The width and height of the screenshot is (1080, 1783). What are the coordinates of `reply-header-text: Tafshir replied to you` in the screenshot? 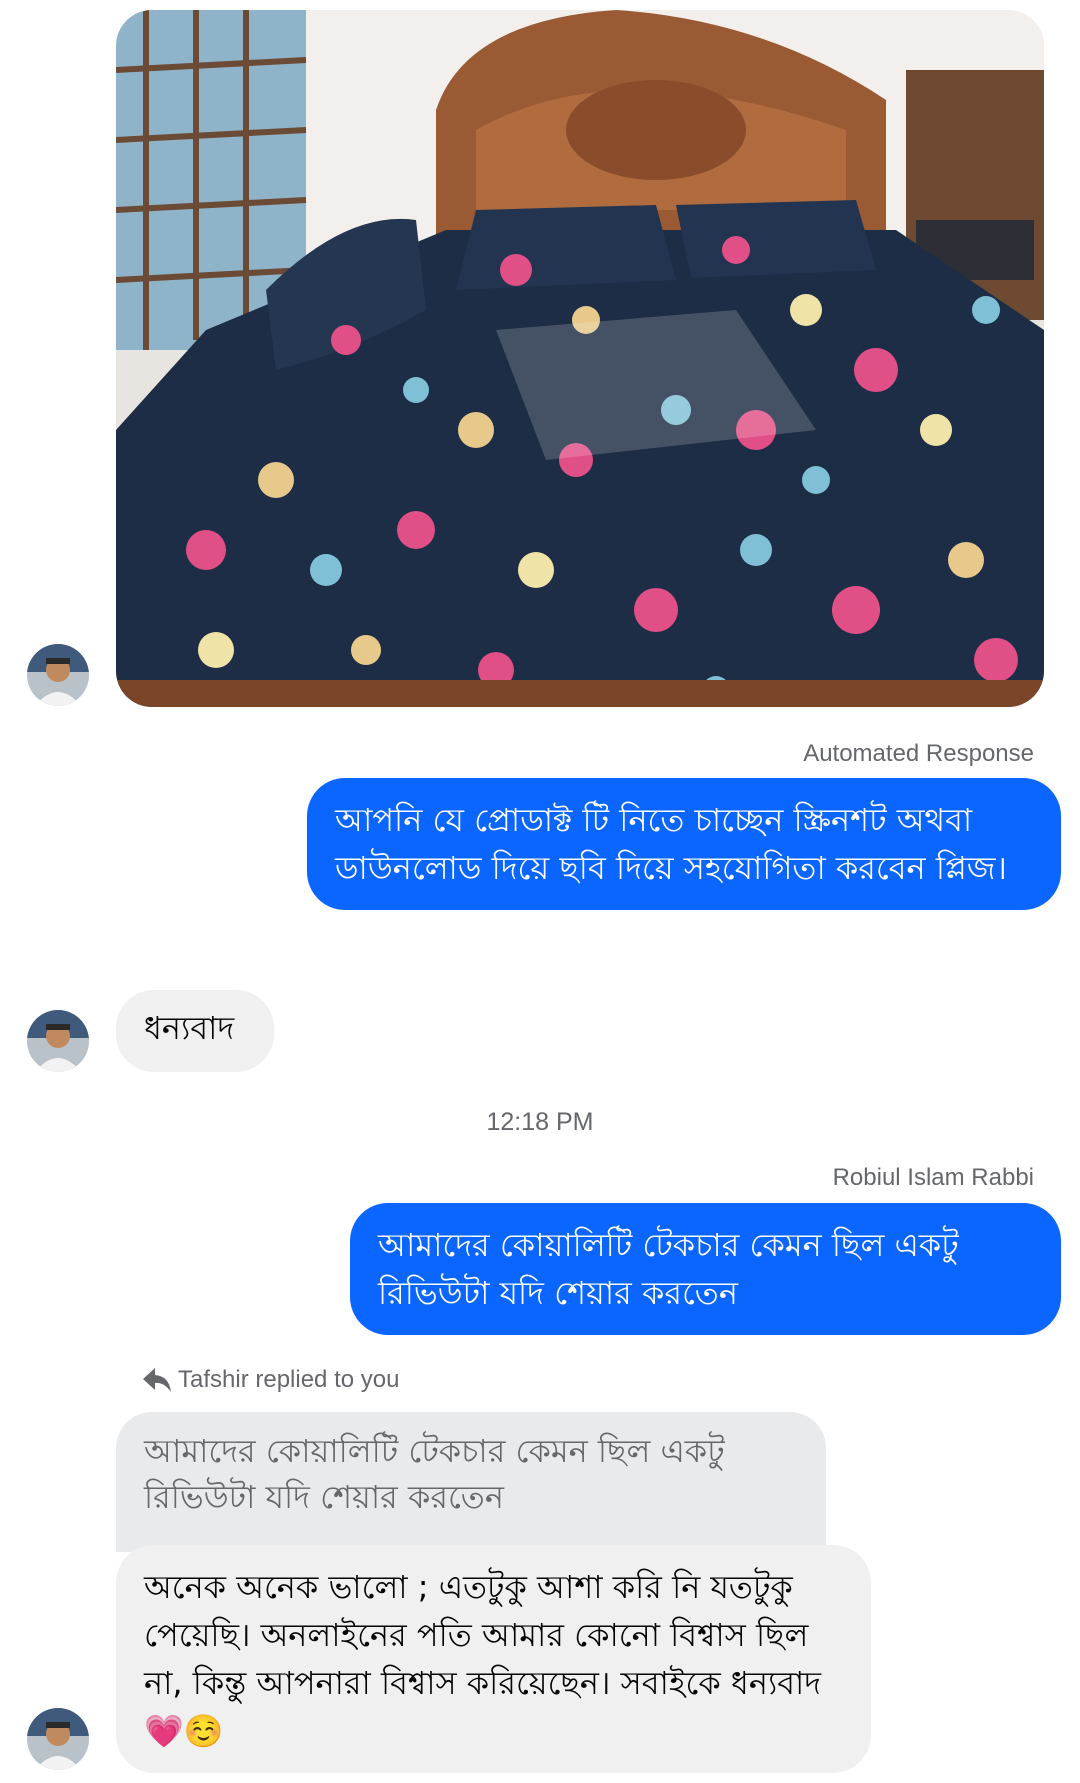 It's located at (289, 1379).